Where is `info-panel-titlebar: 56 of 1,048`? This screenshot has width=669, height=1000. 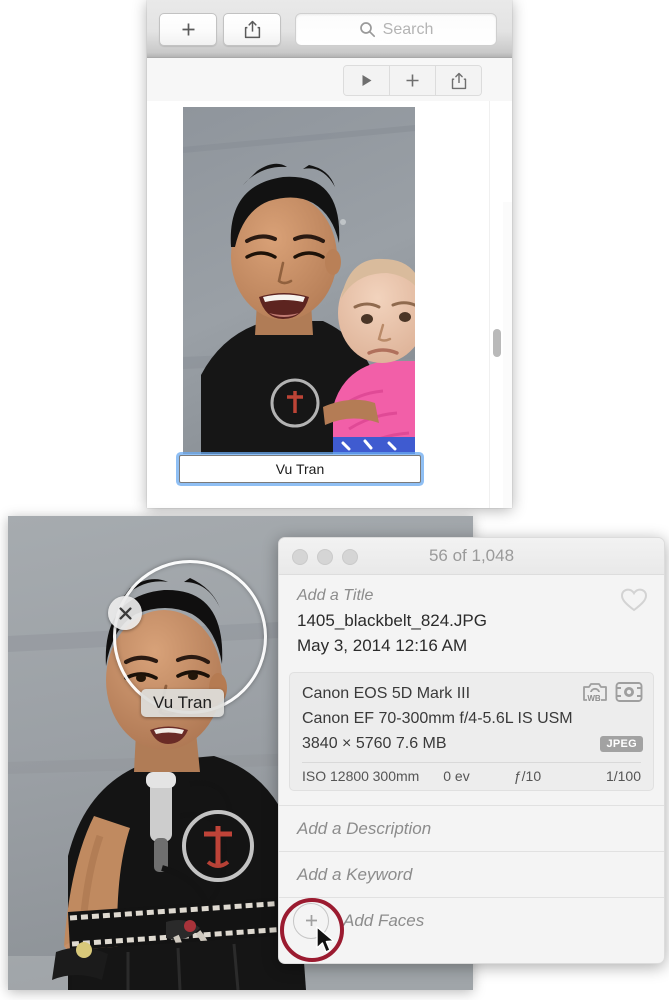
info-panel-titlebar: 56 of 1,048 is located at coordinates (471, 556).